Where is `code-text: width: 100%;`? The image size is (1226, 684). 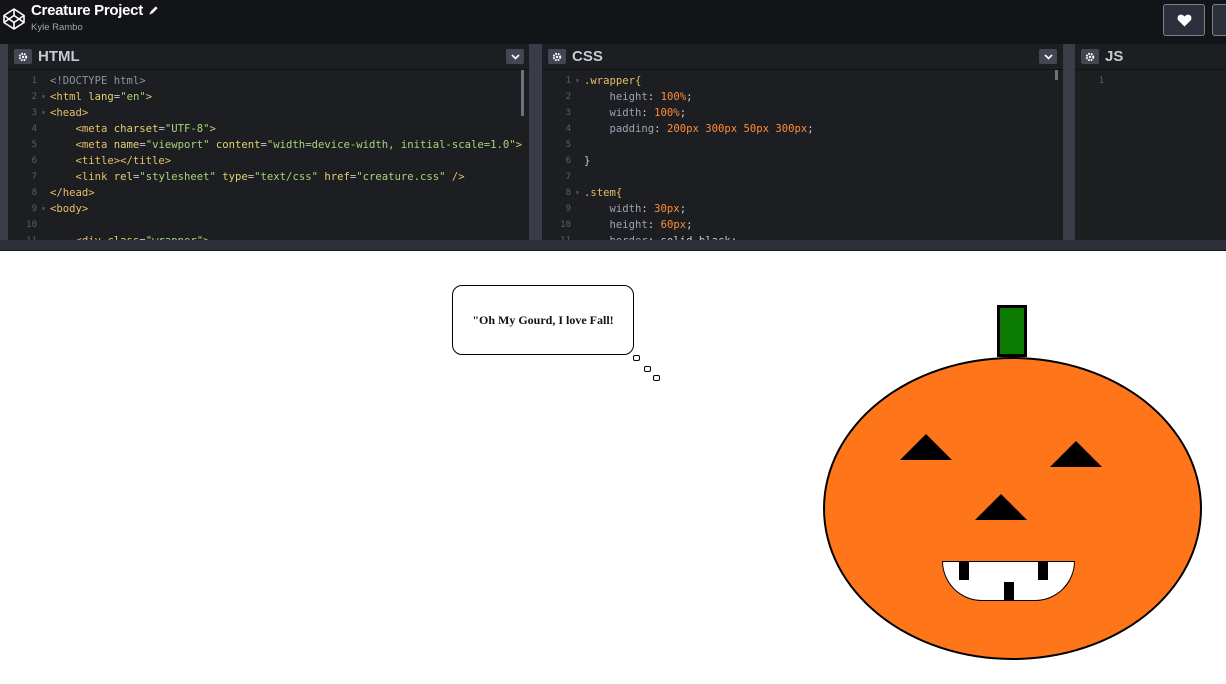 code-text: width: 100%; is located at coordinates (648, 113).